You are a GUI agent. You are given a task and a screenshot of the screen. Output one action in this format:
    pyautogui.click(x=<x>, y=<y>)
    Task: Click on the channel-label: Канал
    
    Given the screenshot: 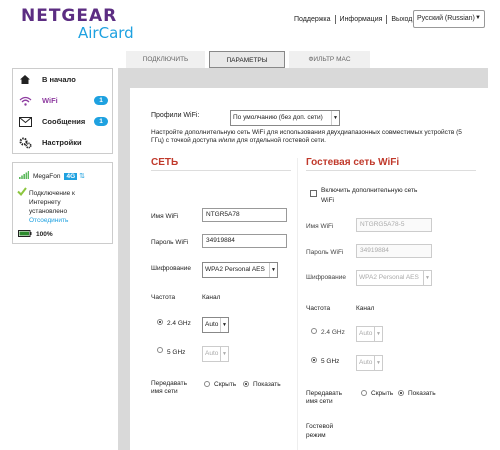 What is the action you would take?
    pyautogui.click(x=211, y=297)
    